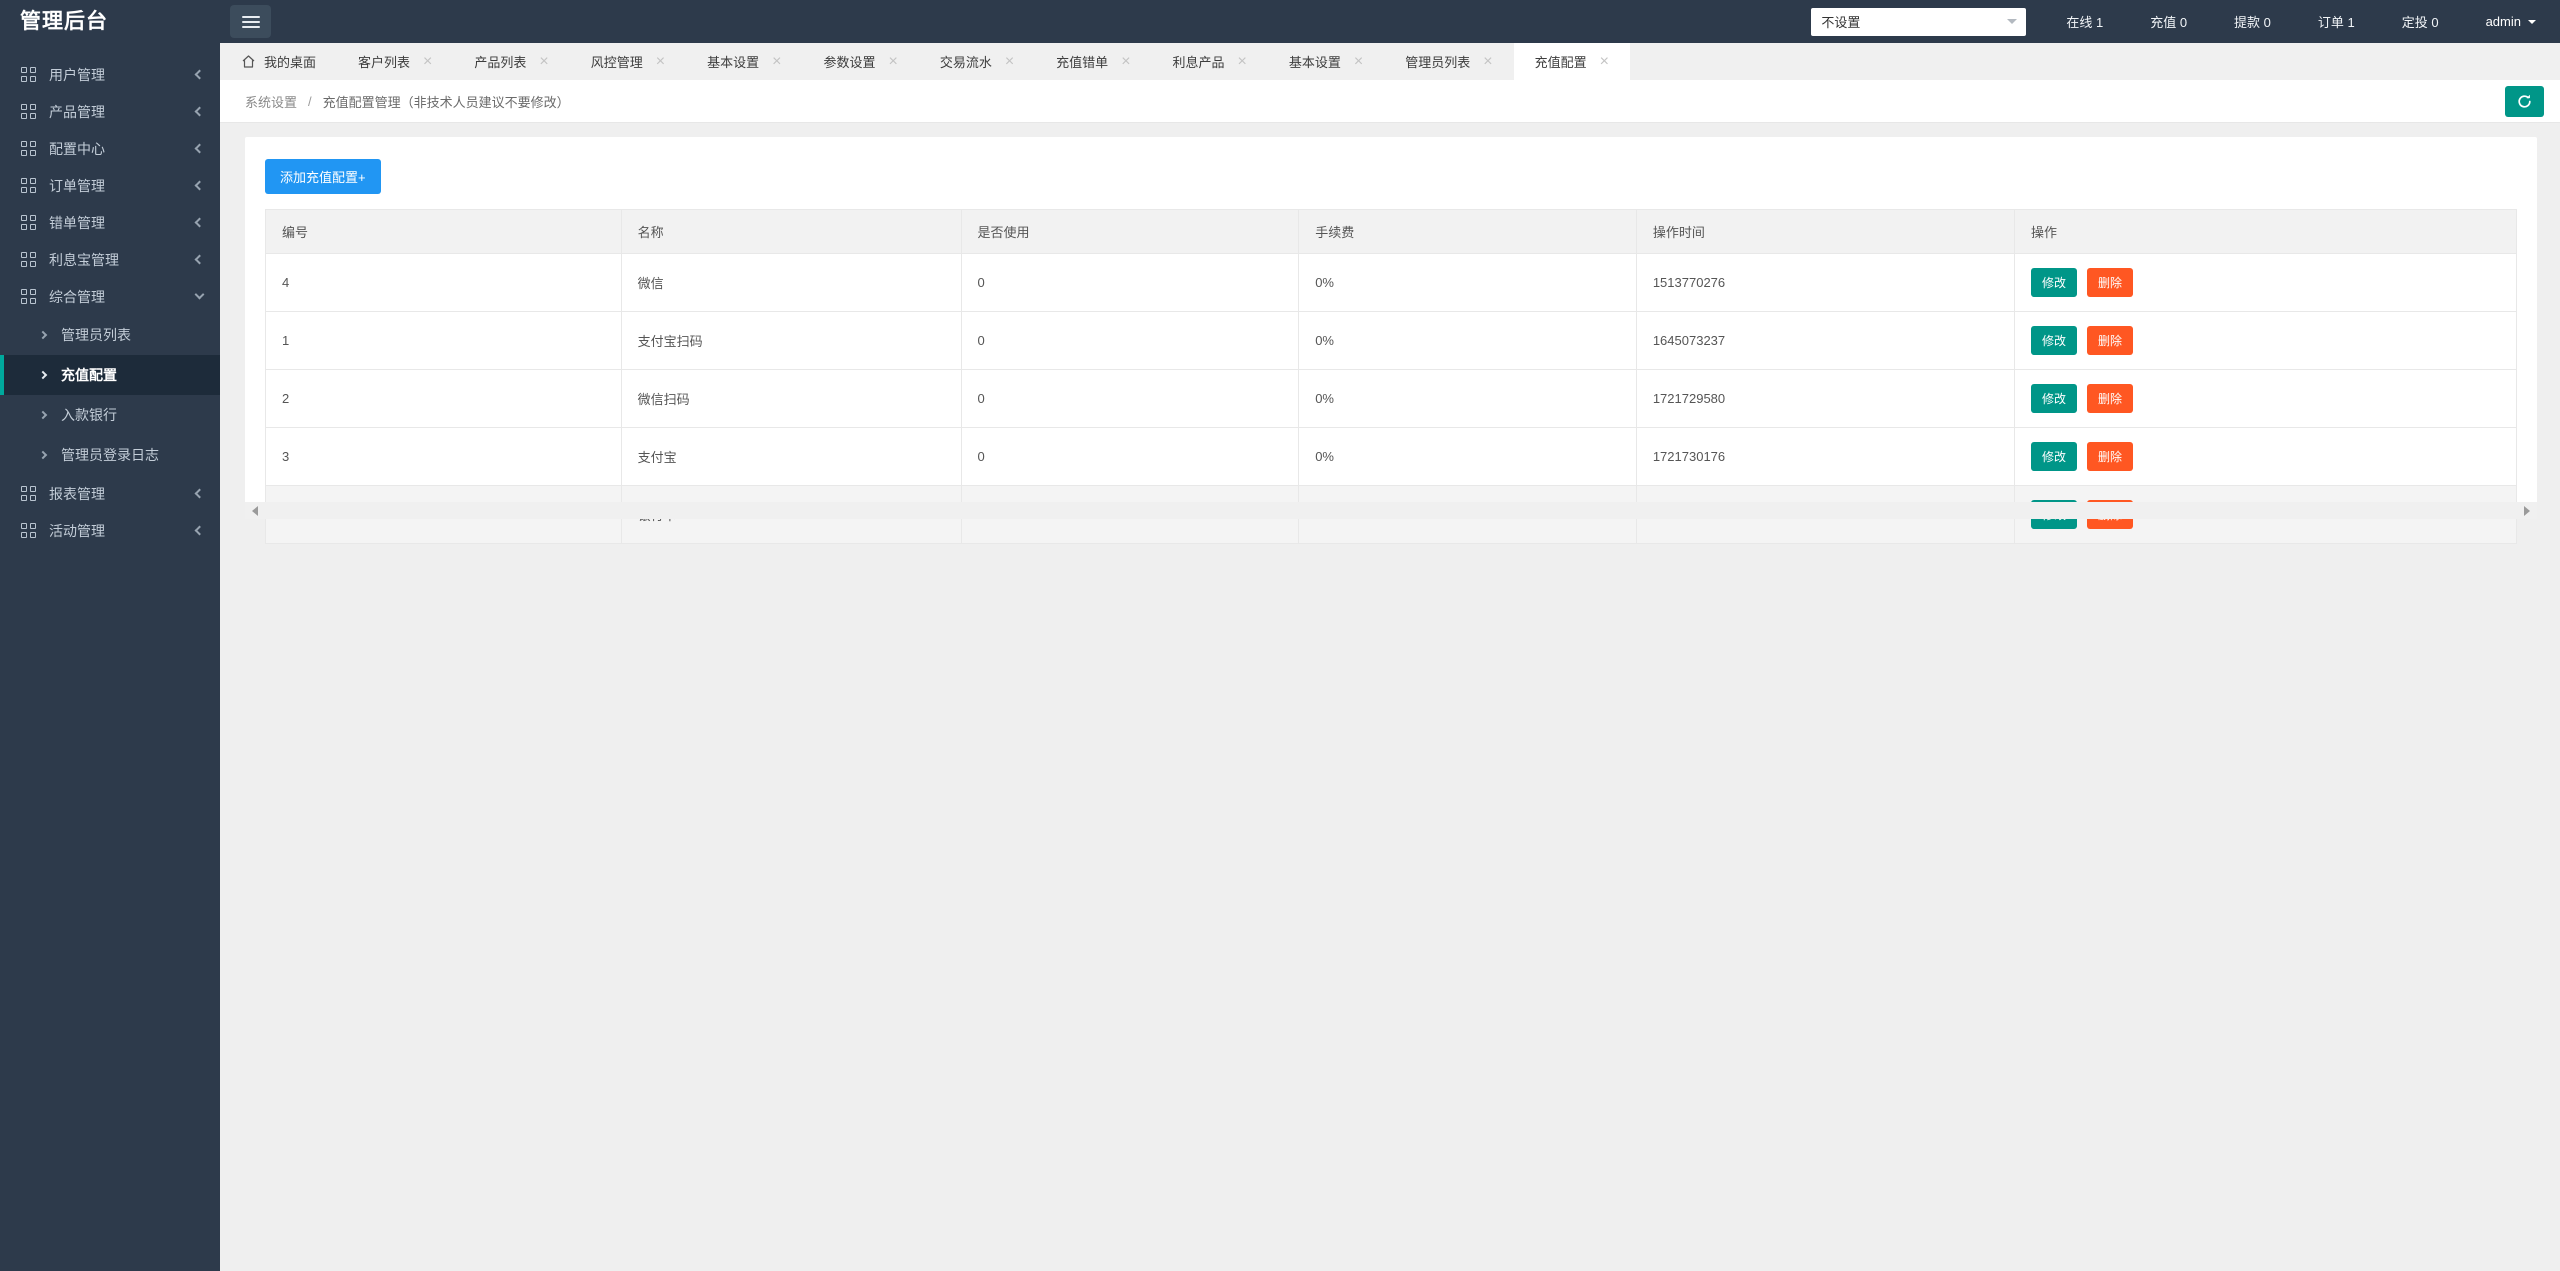 This screenshot has height=1271, width=2560. I want to click on sidebar-subitem-label: 管理员列表, so click(96, 335).